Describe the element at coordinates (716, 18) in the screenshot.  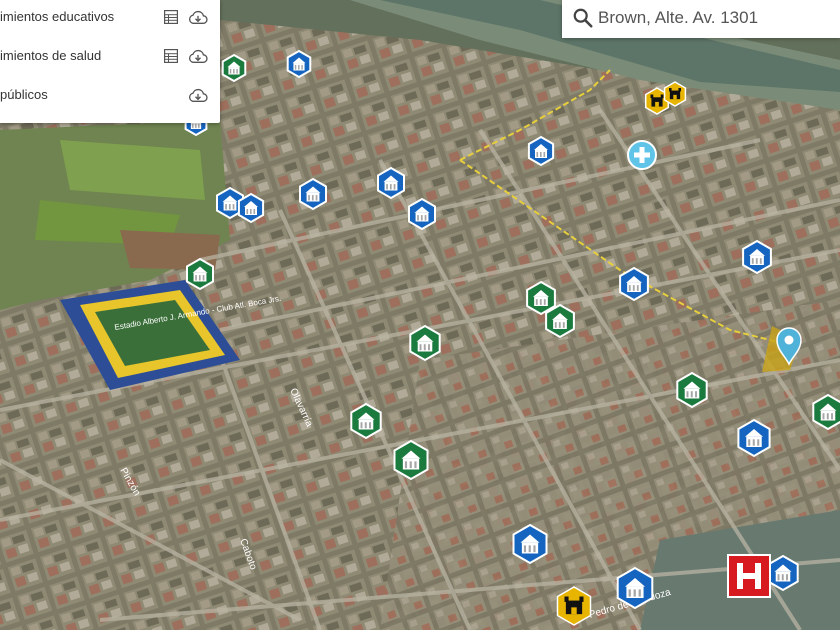
I see `search-input` at that location.